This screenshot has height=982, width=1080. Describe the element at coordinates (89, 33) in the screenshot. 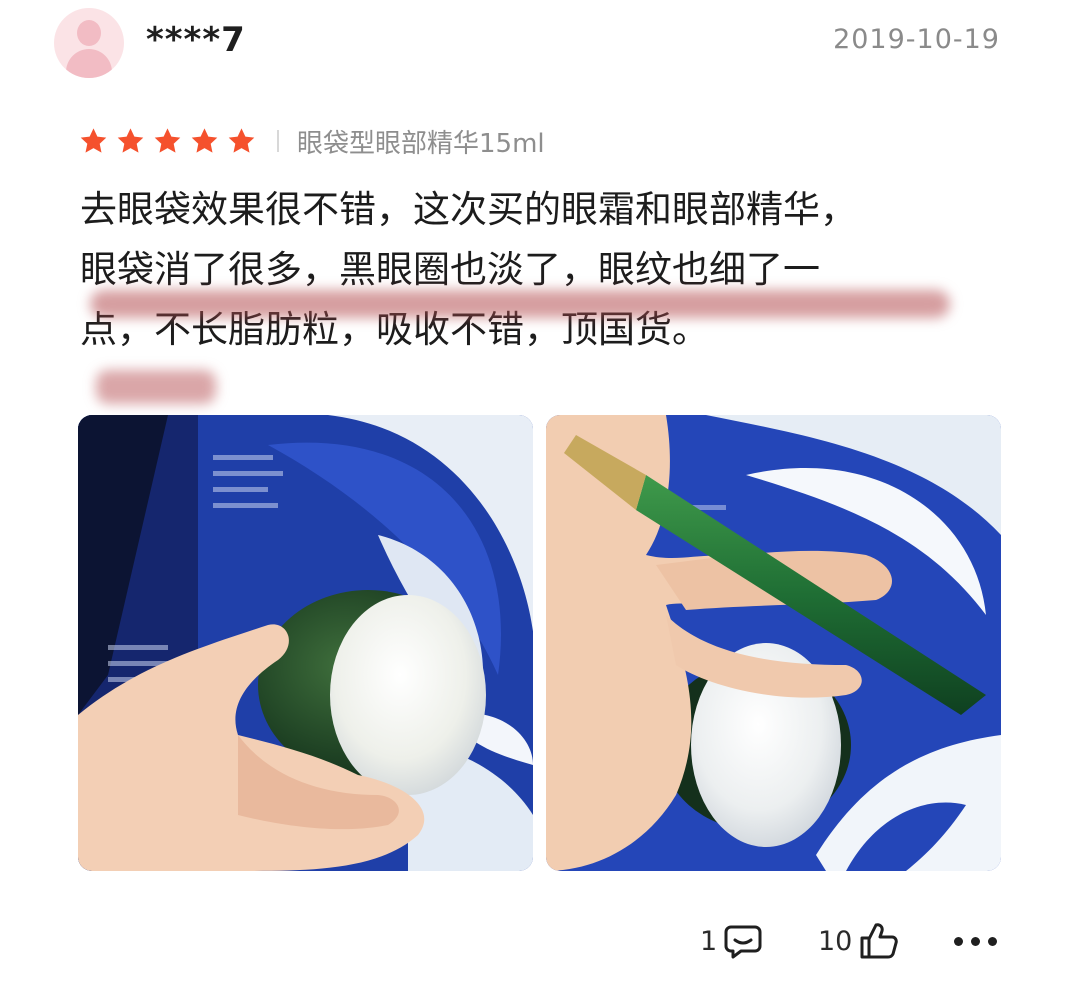

I see `avatar-head-shape` at that location.